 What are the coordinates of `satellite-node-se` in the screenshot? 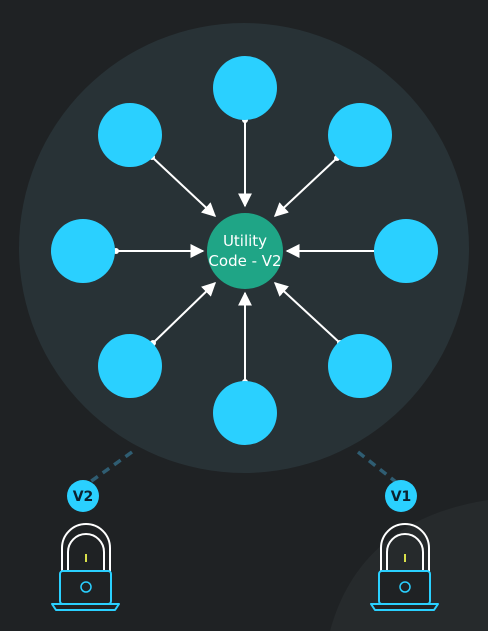 It's located at (360, 366).